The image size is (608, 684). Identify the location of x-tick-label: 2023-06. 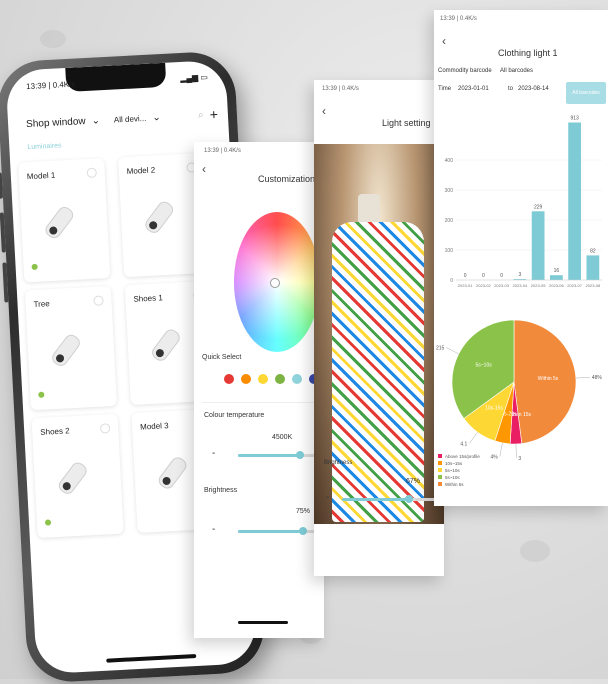
(556, 285).